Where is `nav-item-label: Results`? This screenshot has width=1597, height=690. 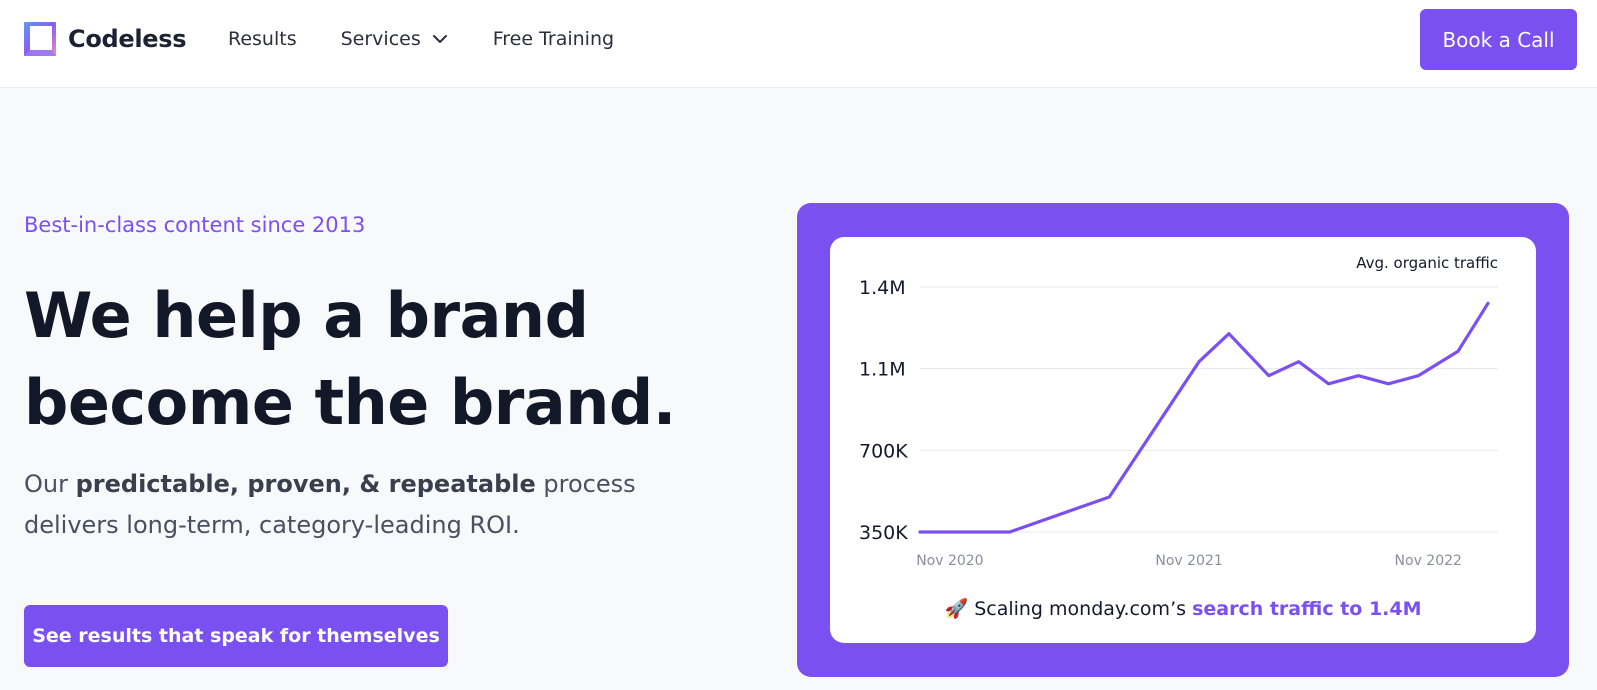 nav-item-label: Results is located at coordinates (262, 39).